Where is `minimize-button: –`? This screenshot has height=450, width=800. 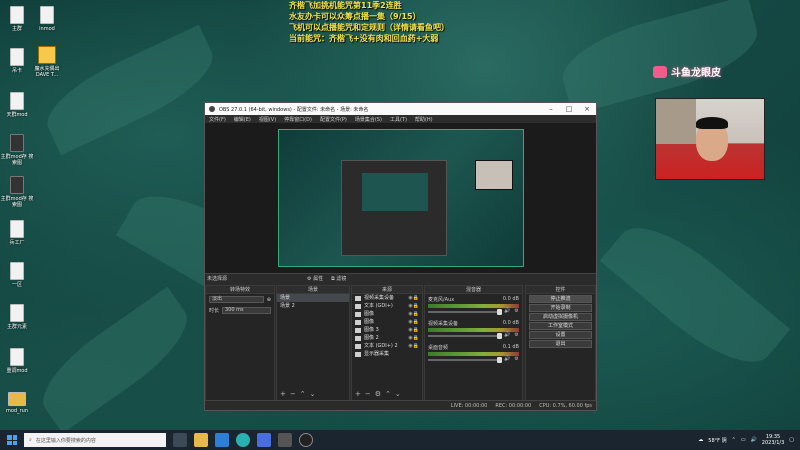 minimize-button: – is located at coordinates (551, 109).